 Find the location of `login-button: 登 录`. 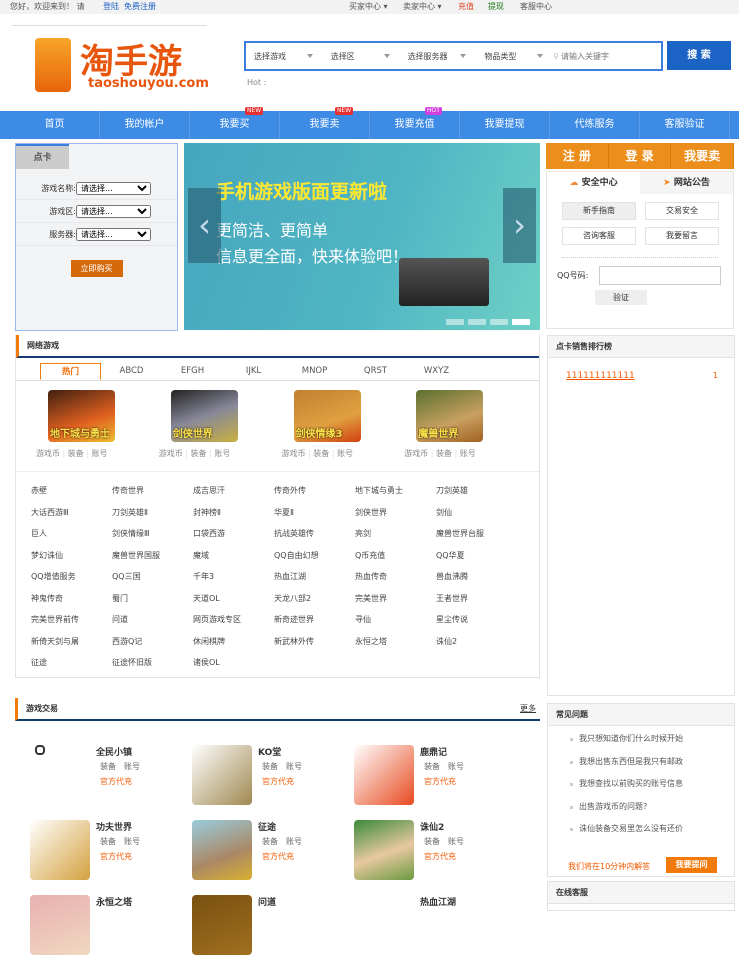

login-button: 登 录 is located at coordinates (640, 156).